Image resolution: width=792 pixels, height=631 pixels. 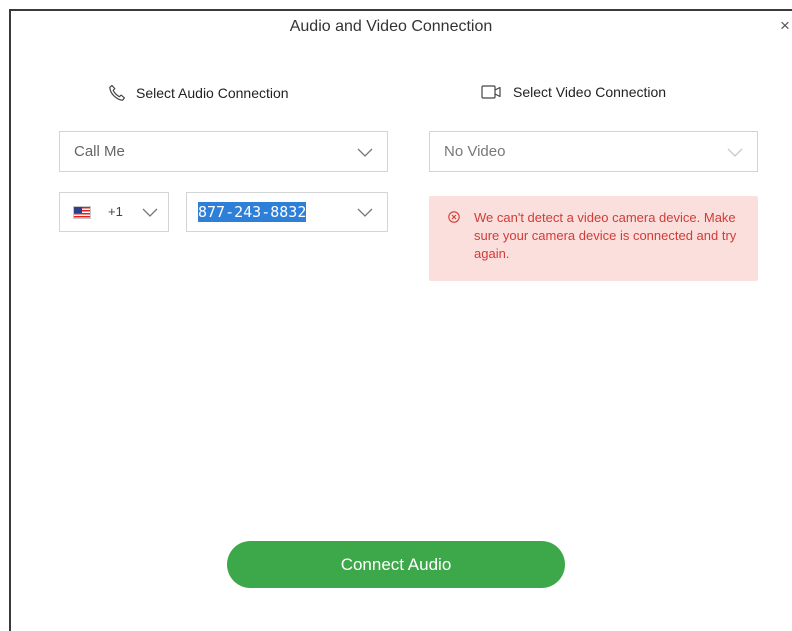 I want to click on audio-dropdown-value: Call Me, so click(x=99, y=151).